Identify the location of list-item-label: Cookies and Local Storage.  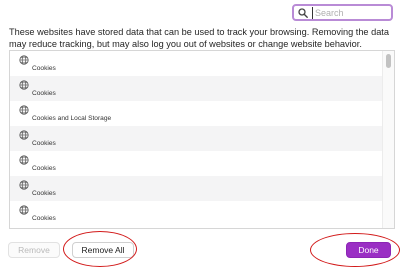
(72, 118).